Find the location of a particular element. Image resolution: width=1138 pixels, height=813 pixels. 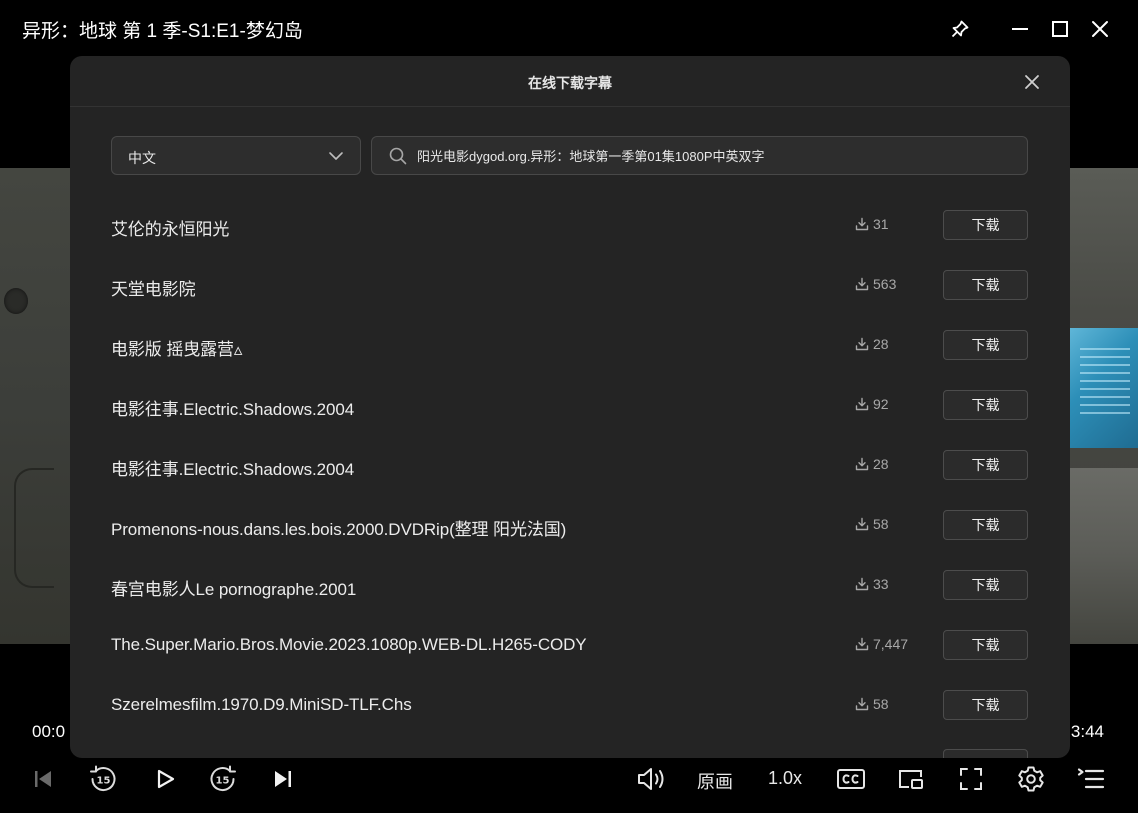

subtitle-row: 电影往事.Electric.Shadows.2004 92 下载 is located at coordinates (570, 405).